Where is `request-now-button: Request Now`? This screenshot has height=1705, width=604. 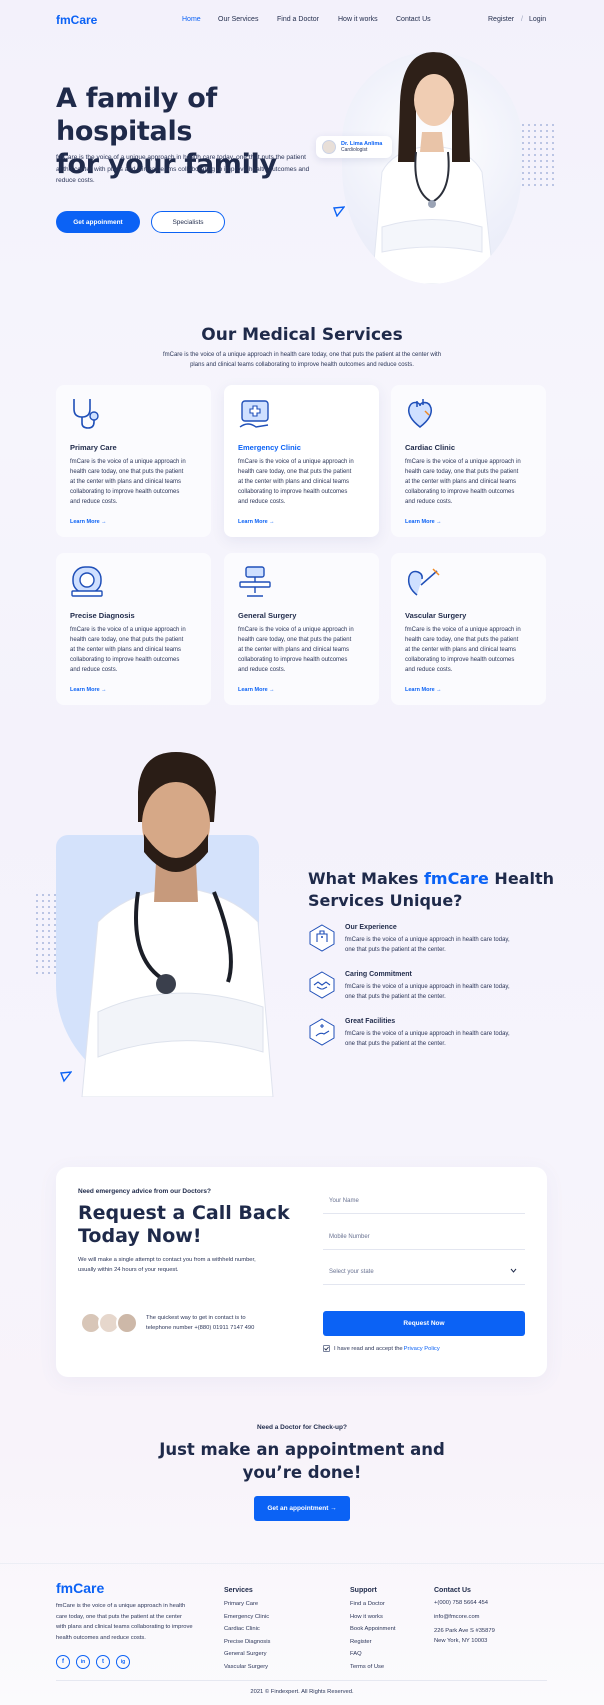 request-now-button: Request Now is located at coordinates (424, 1323).